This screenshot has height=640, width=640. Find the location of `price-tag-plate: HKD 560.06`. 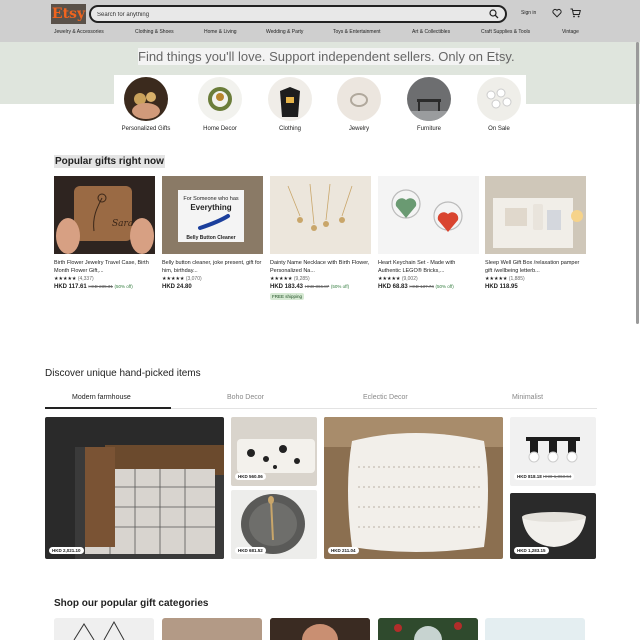

price-tag-plate: HKD 560.06 is located at coordinates (250, 476).